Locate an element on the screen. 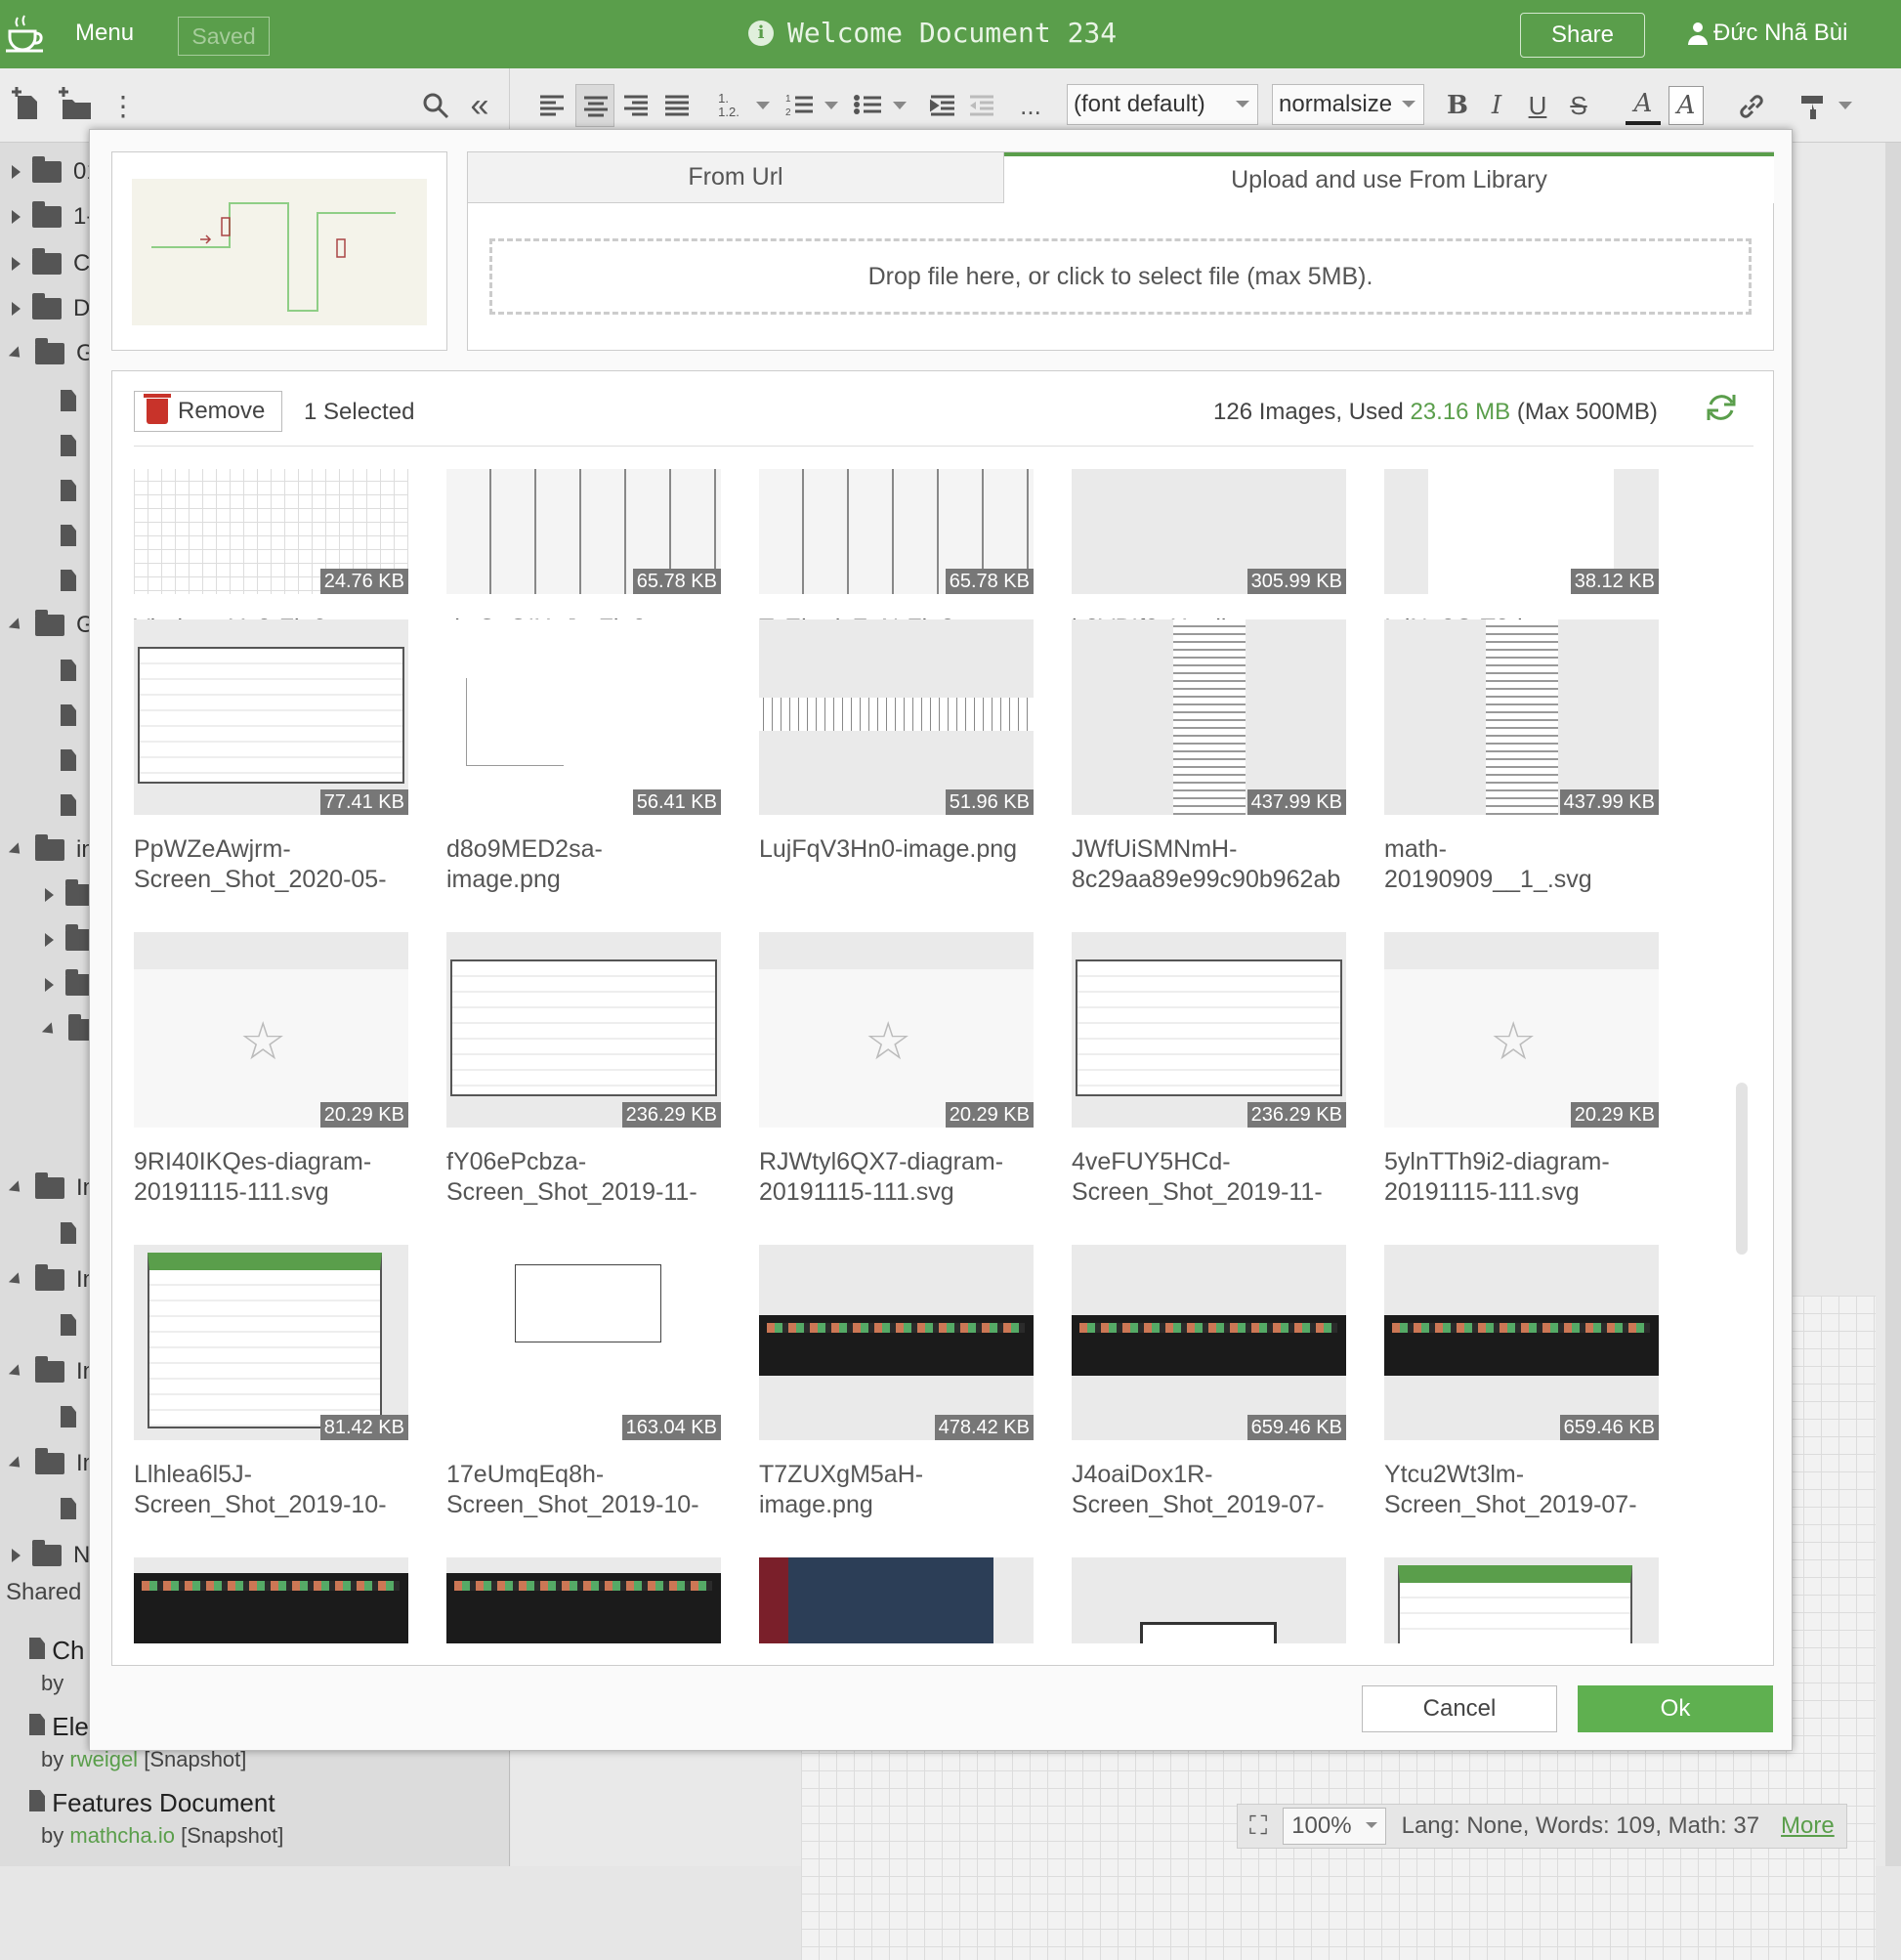 The width and height of the screenshot is (1901, 1960). align-justify-icon is located at coordinates (677, 105).